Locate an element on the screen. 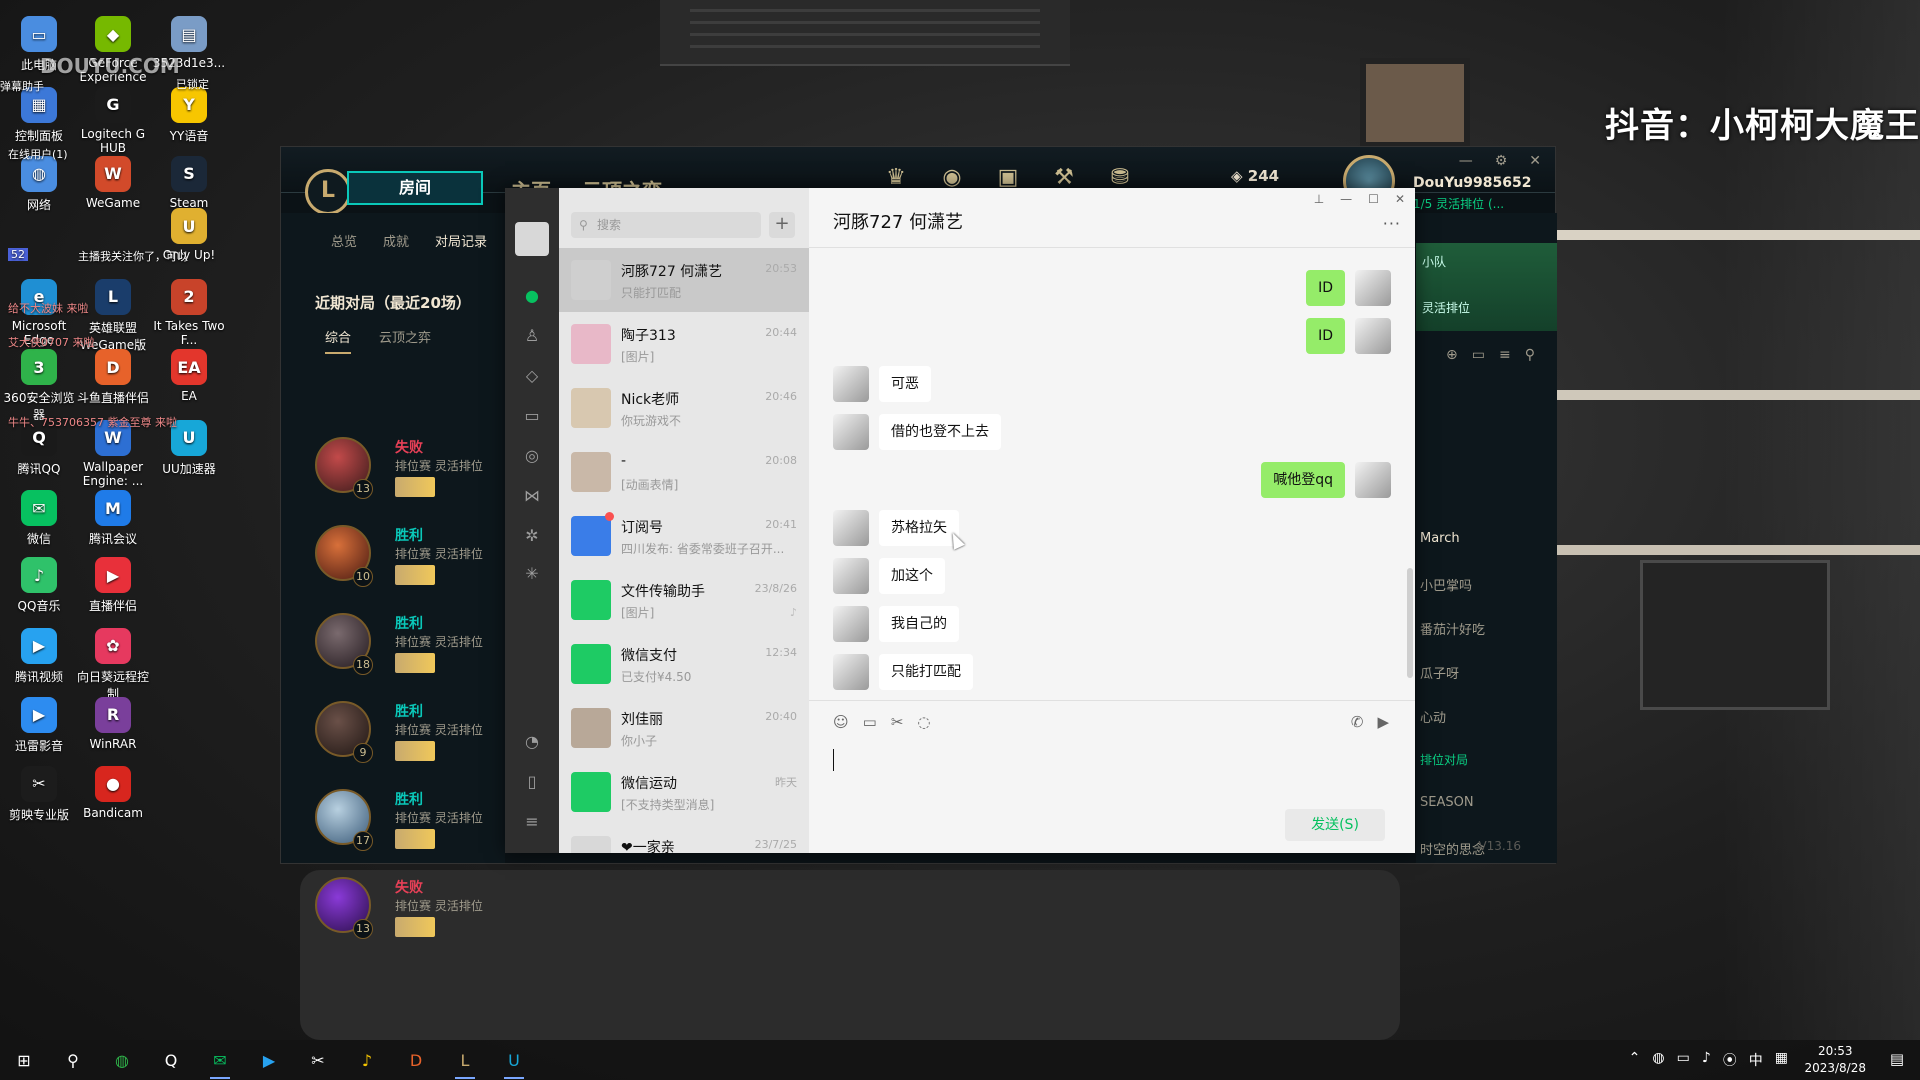 The width and height of the screenshot is (1920, 1080). file-icon: ▭ is located at coordinates (870, 722).